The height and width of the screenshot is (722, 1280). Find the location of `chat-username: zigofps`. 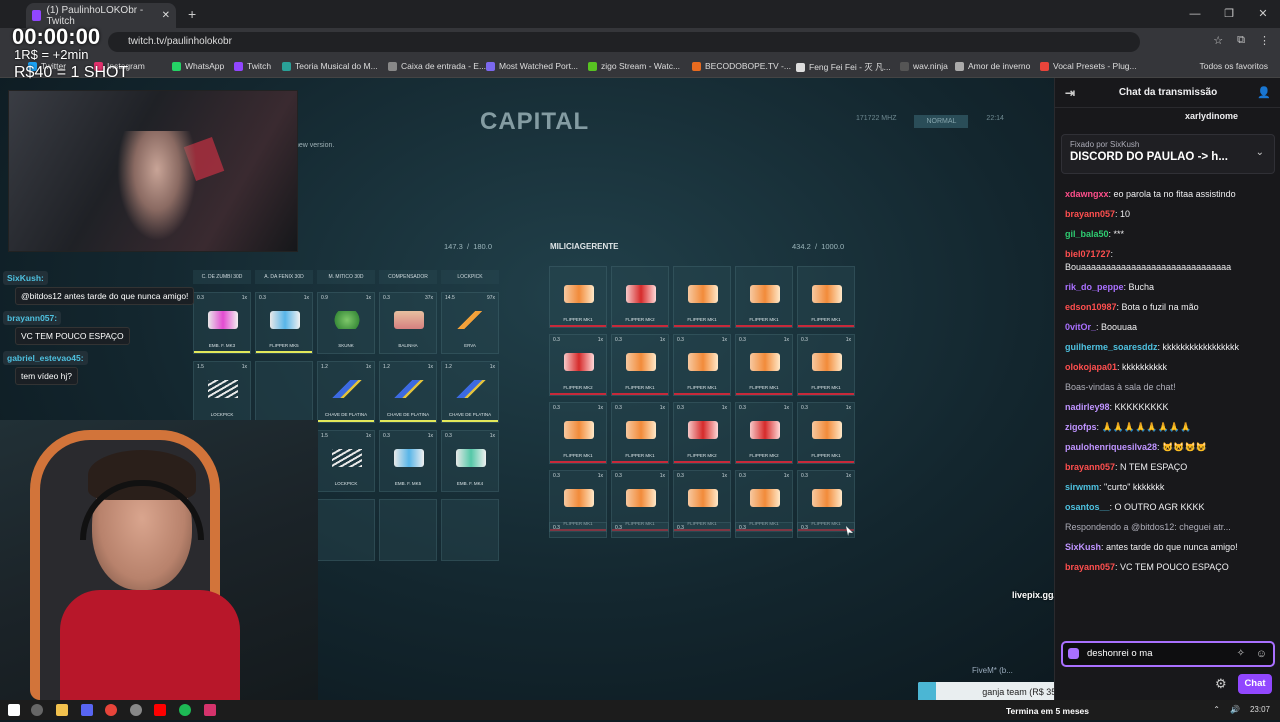

chat-username: zigofps is located at coordinates (1081, 427).